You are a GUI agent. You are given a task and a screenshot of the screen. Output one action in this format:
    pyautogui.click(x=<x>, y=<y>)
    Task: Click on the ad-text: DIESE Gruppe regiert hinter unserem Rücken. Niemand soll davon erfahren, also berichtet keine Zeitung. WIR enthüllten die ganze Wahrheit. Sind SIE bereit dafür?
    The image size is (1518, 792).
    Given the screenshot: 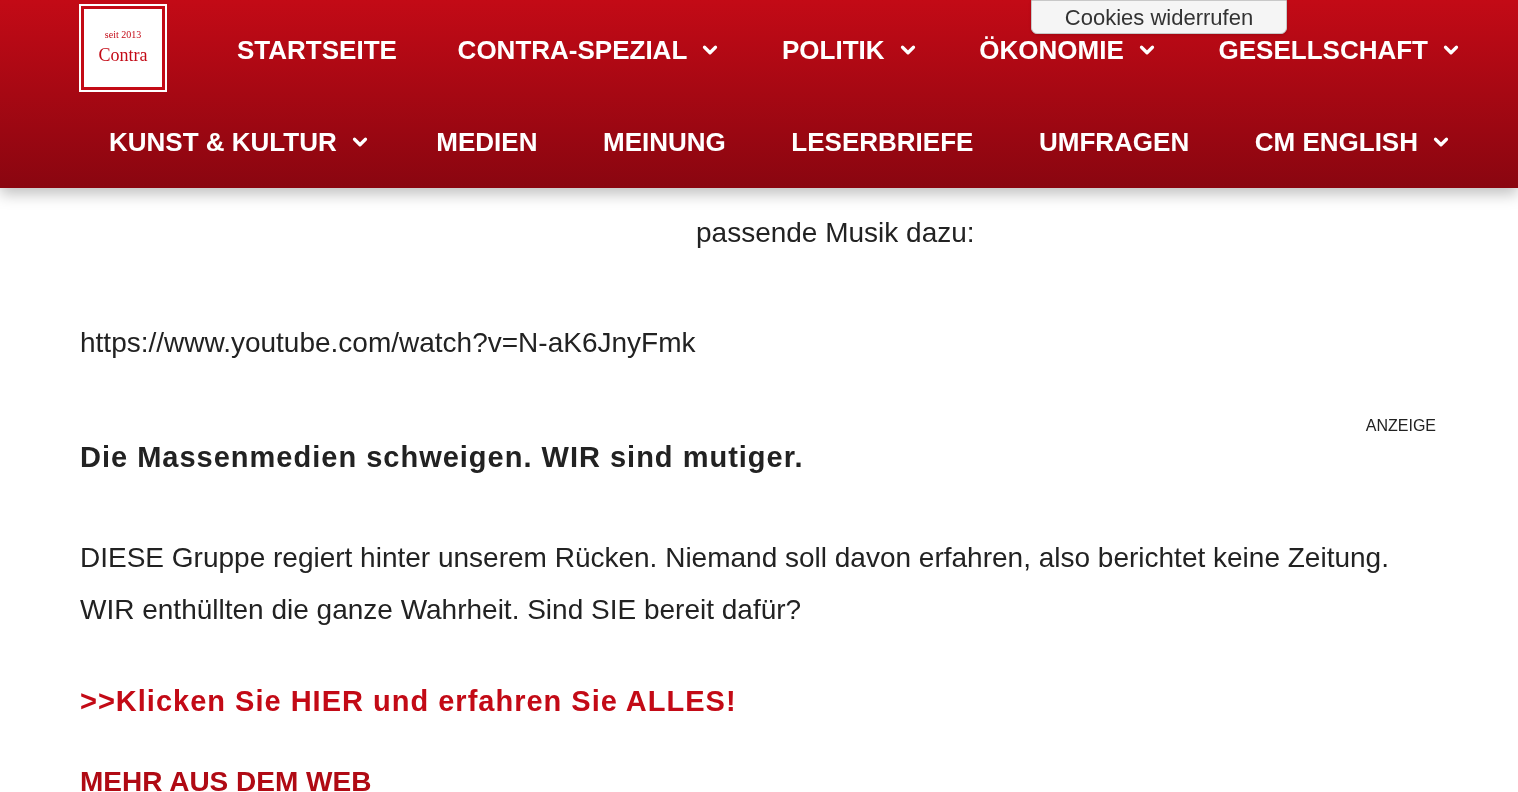 What is the action you would take?
    pyautogui.click(x=735, y=583)
    